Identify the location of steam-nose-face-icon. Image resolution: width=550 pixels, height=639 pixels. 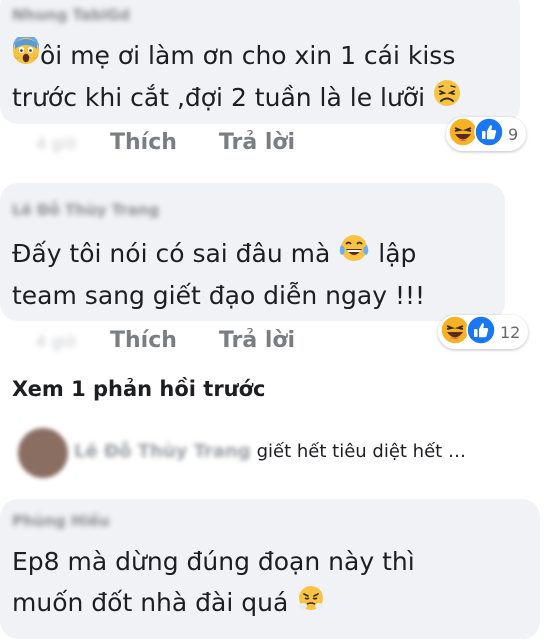
(311, 604).